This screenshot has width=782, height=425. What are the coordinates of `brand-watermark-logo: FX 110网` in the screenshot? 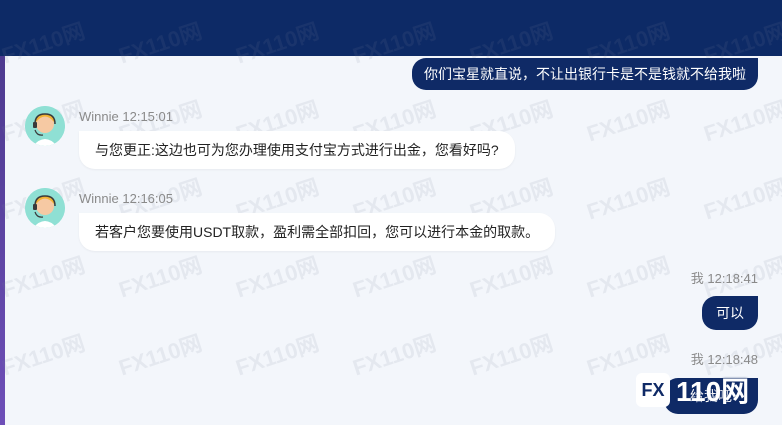 It's located at (709, 390).